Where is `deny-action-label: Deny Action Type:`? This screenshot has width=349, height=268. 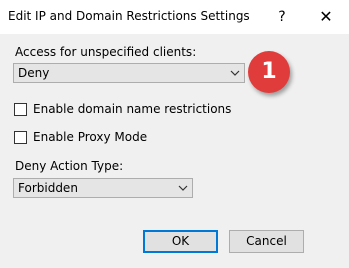 deny-action-label: Deny Action Type: is located at coordinates (69, 166).